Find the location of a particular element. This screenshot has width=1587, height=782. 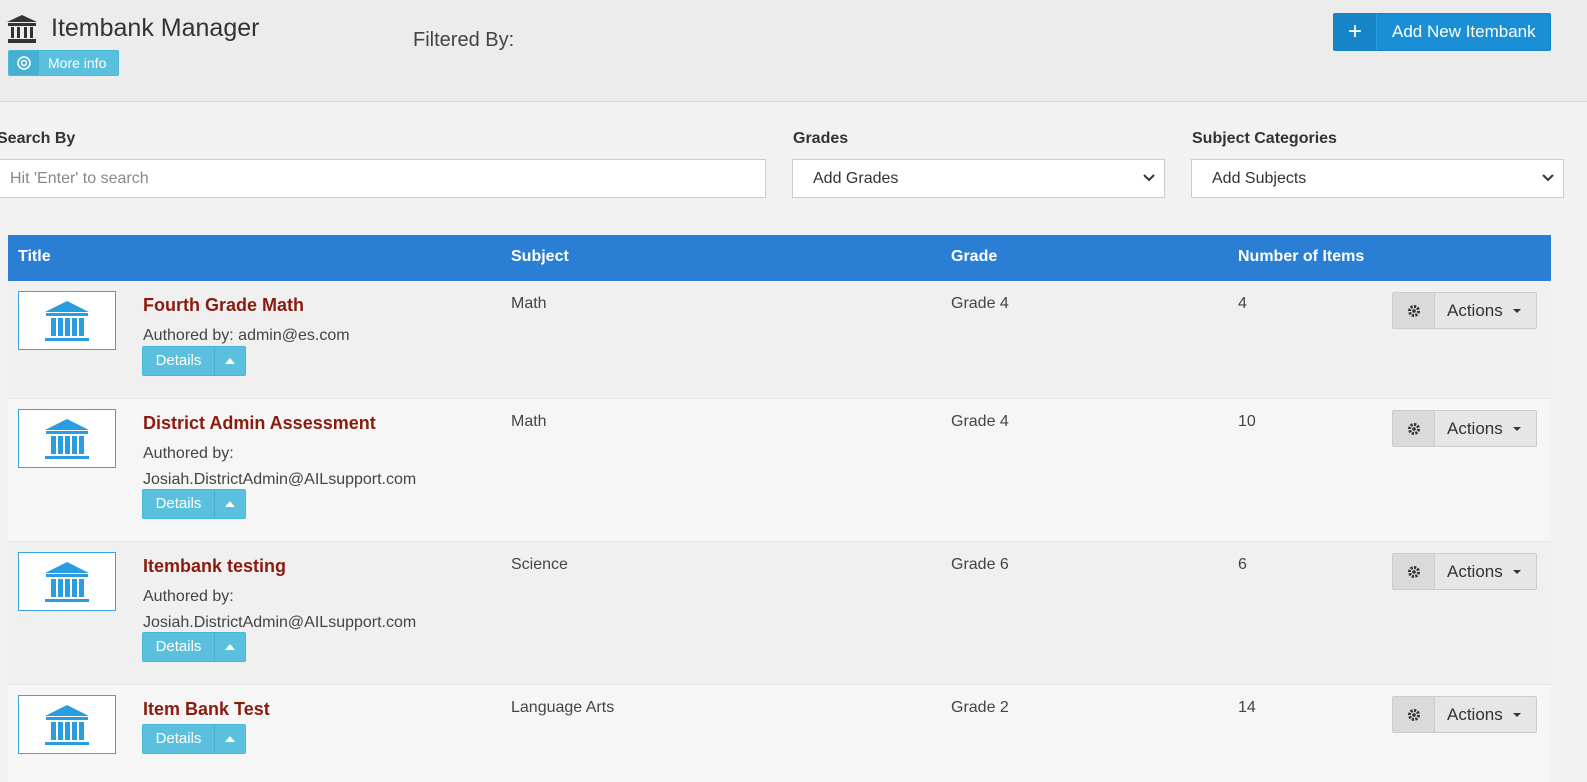

subjects-select-value: Add Subjects is located at coordinates (1259, 178).